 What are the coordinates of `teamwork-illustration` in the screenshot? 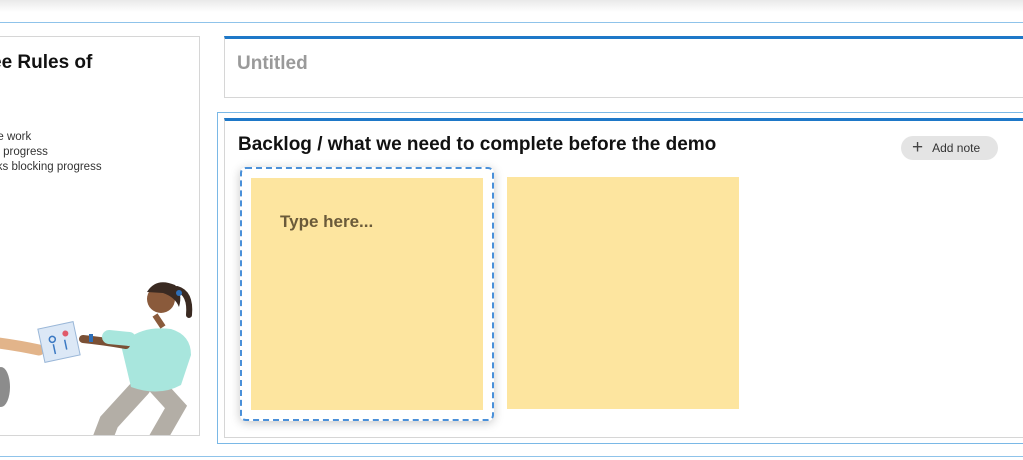 It's located at (96, 358).